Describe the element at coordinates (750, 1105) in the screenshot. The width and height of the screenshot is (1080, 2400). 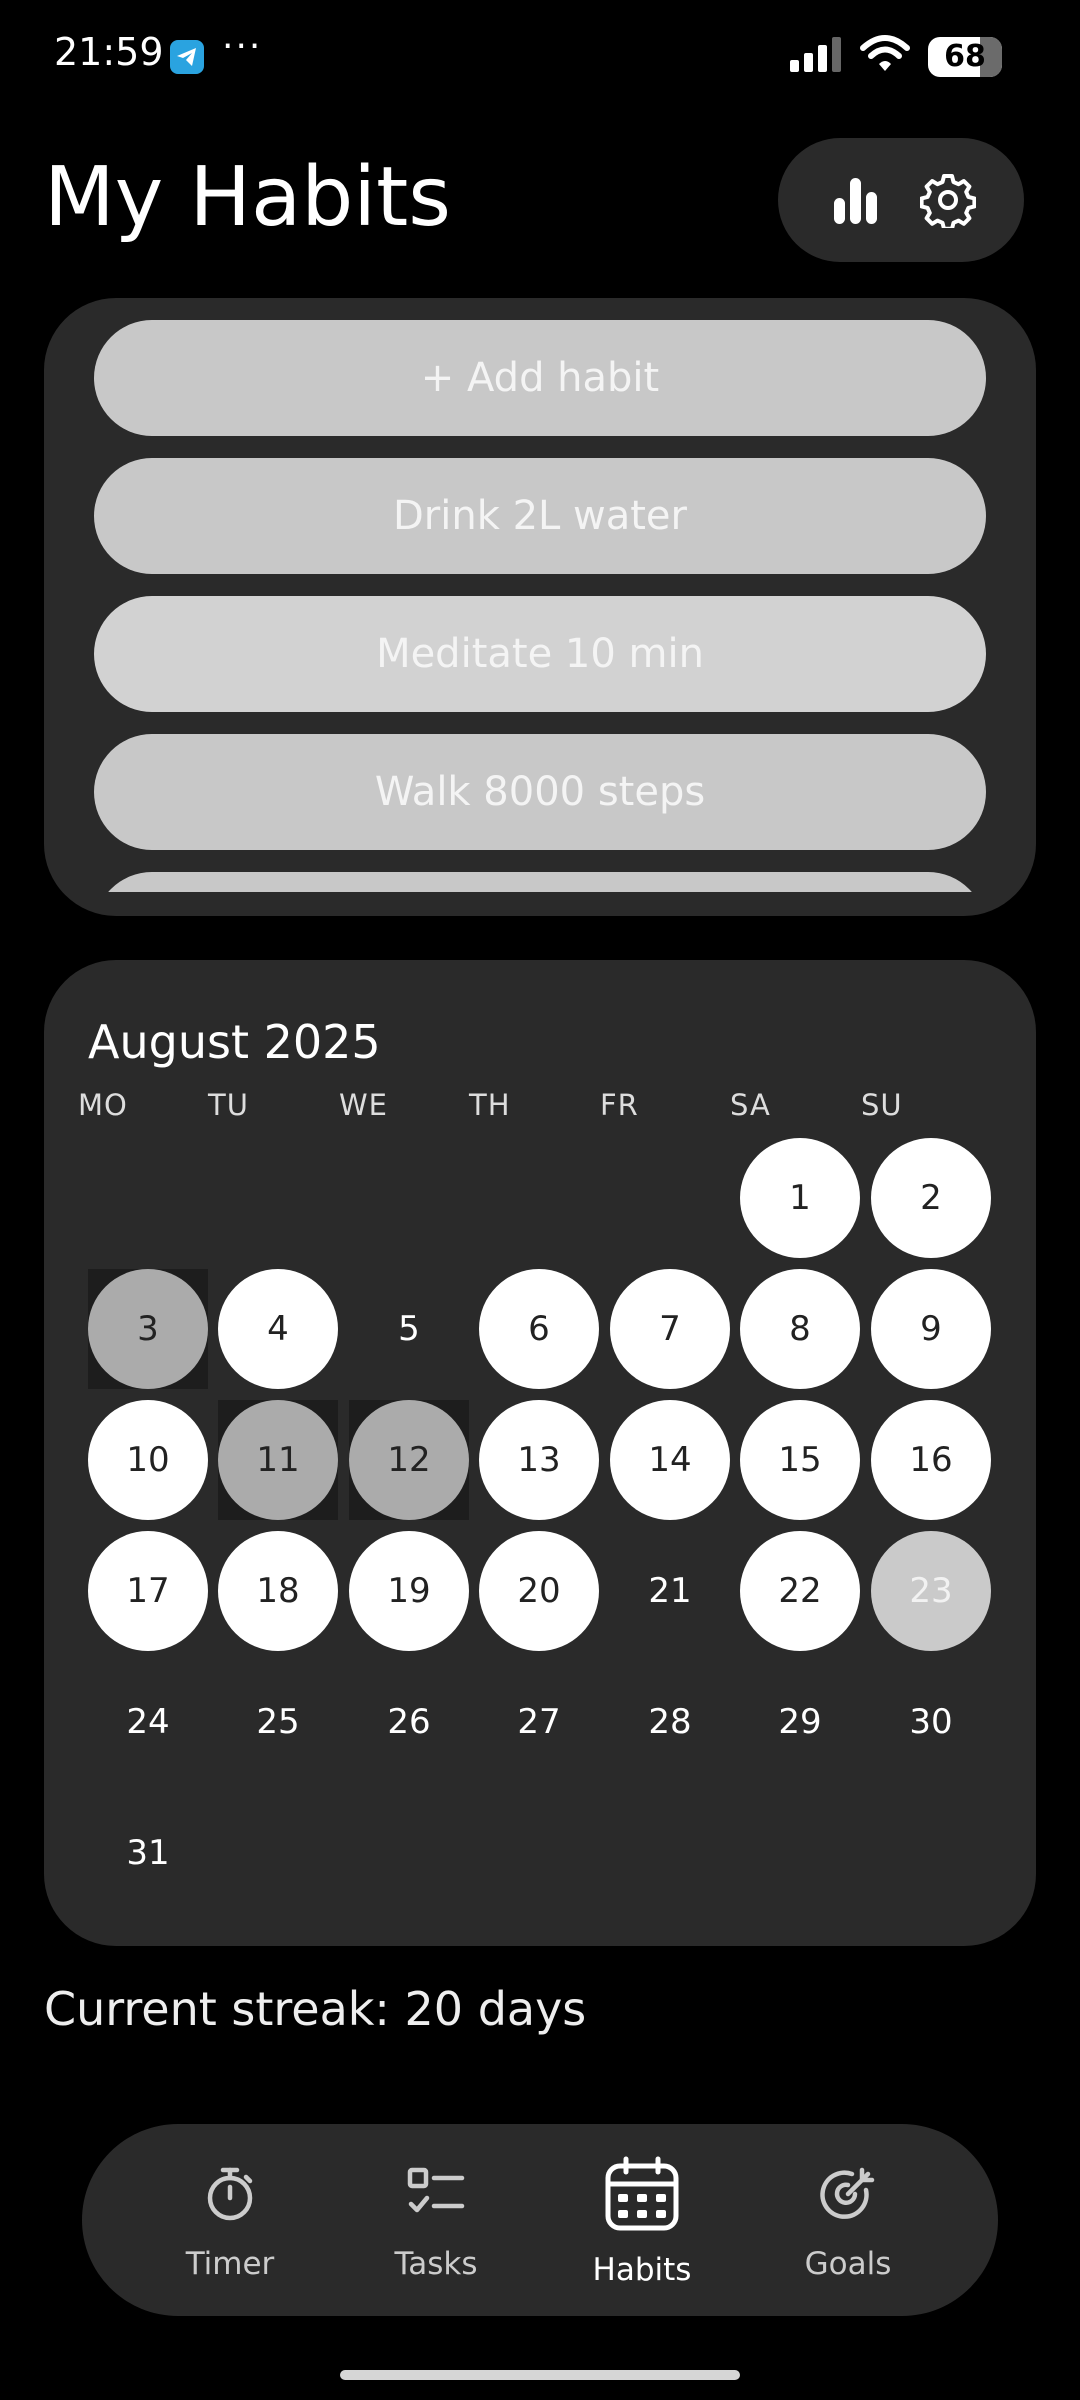
I see `weekday-label: SA` at that location.